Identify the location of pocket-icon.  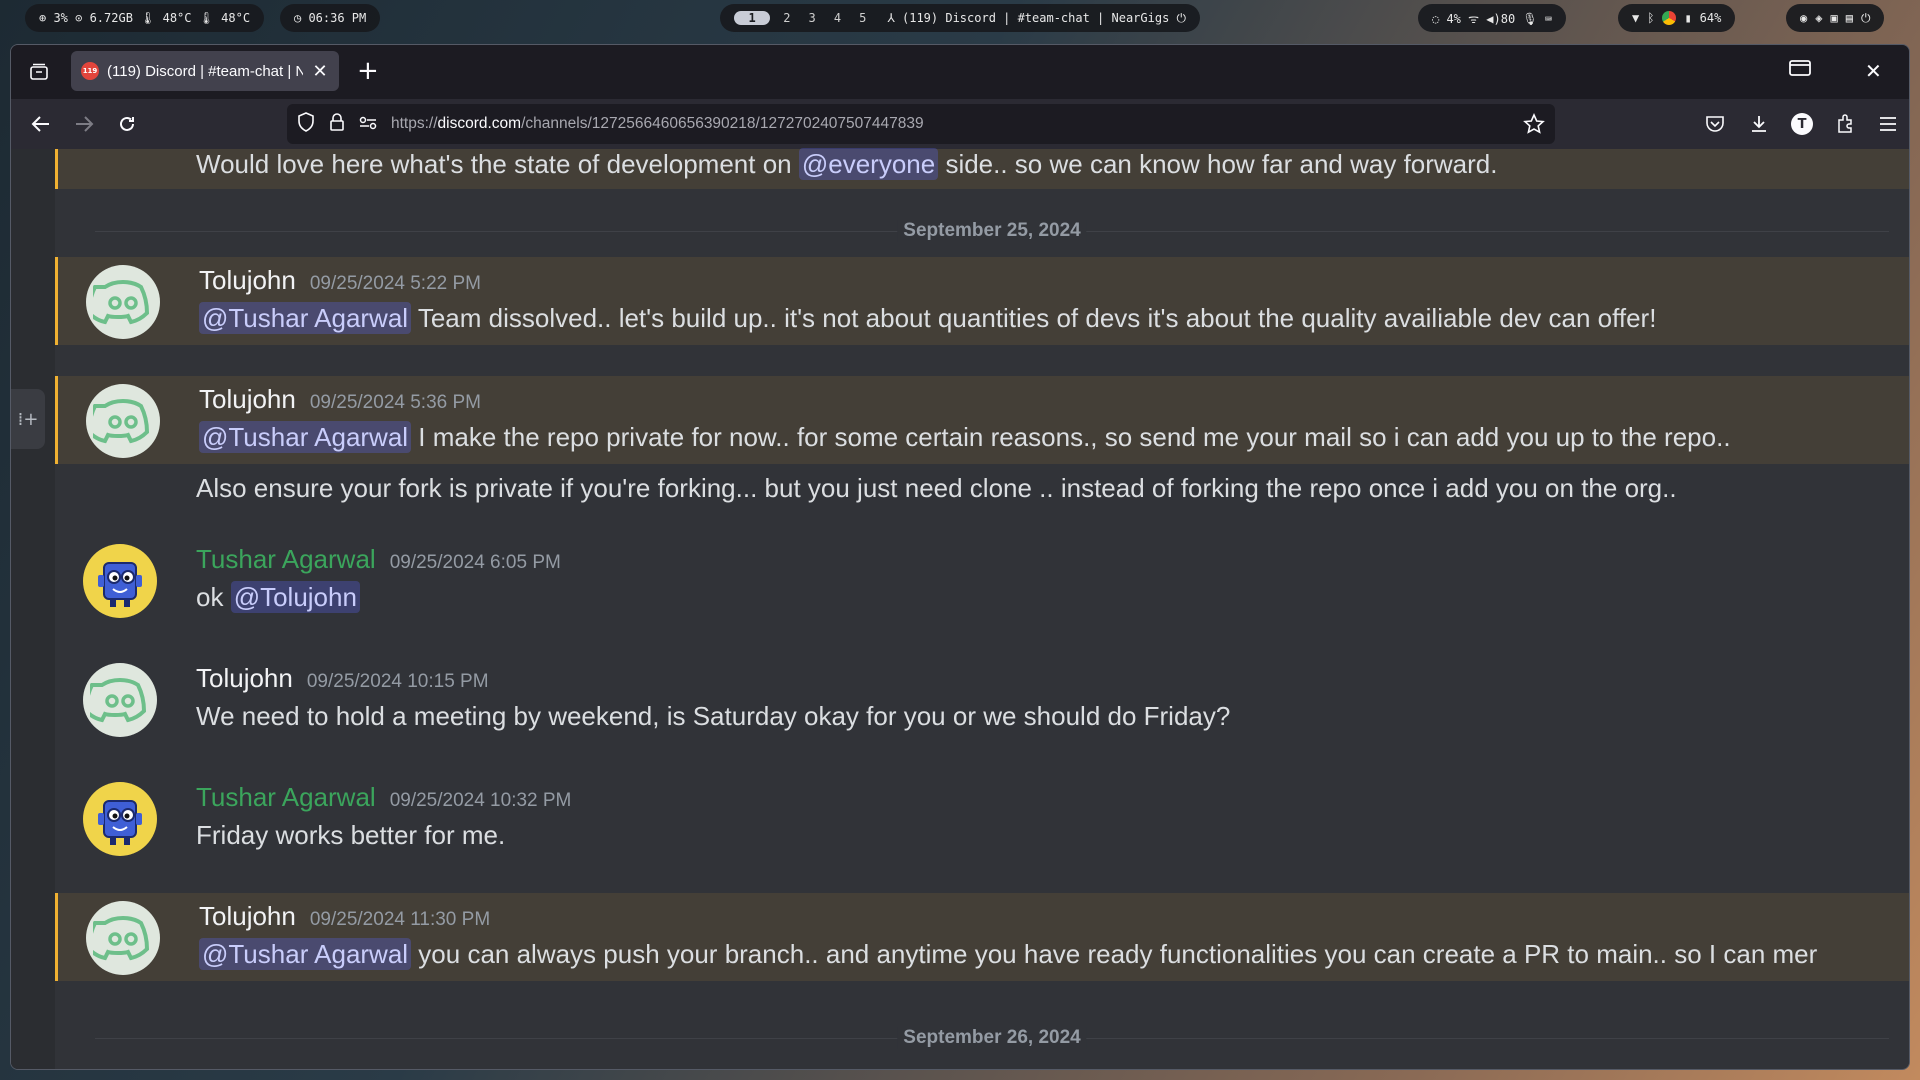
(1715, 124).